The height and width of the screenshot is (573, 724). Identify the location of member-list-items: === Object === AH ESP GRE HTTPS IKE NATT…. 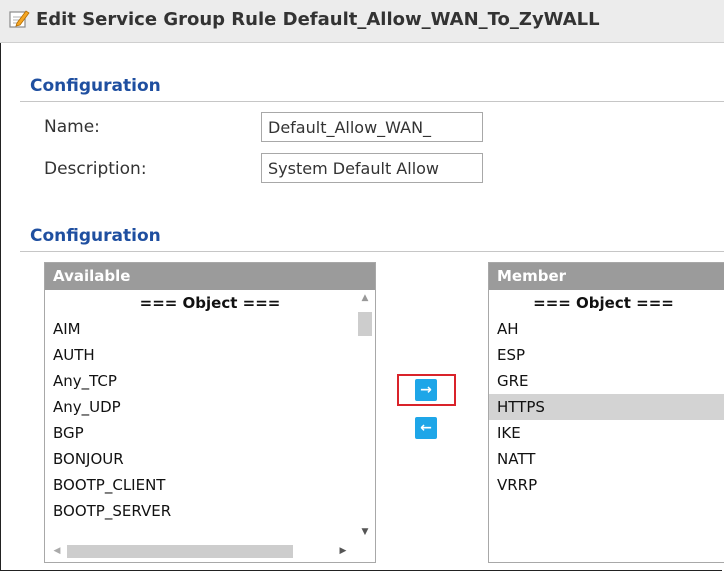
(606, 394).